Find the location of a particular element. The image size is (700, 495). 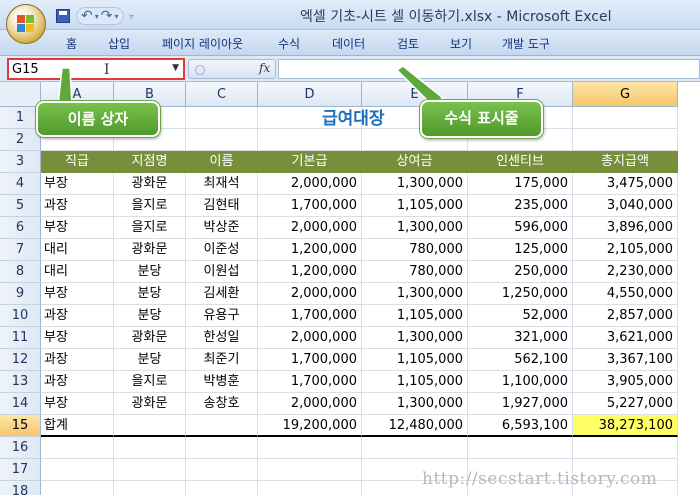

customize-qat-icon: ▿ is located at coordinates (132, 16).